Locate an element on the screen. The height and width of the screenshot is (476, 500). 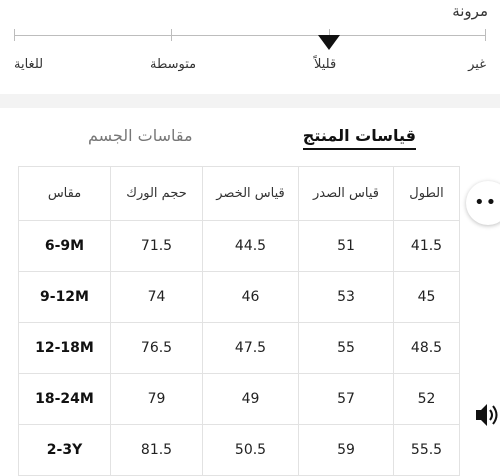
more-options-button: ••• is located at coordinates (483, 203).